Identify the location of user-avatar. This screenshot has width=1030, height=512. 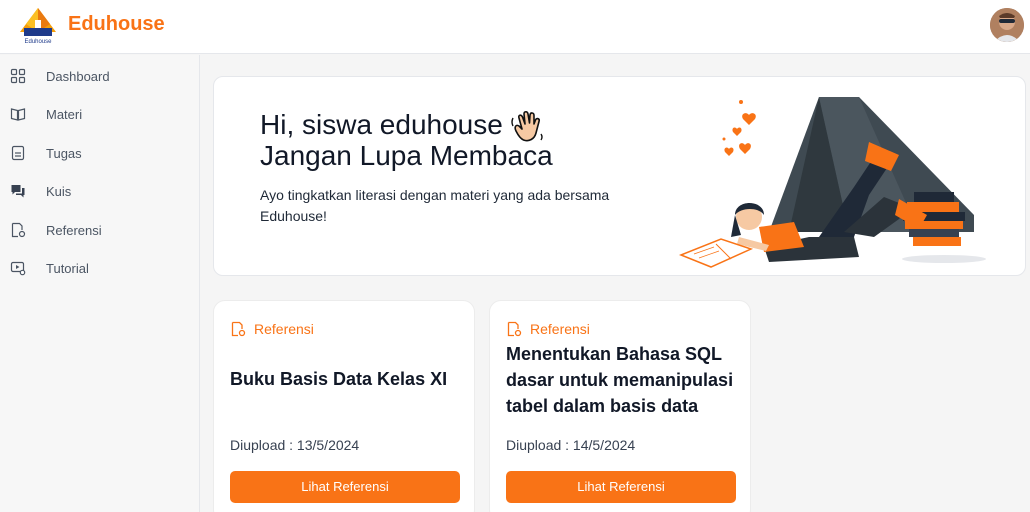
(1007, 25).